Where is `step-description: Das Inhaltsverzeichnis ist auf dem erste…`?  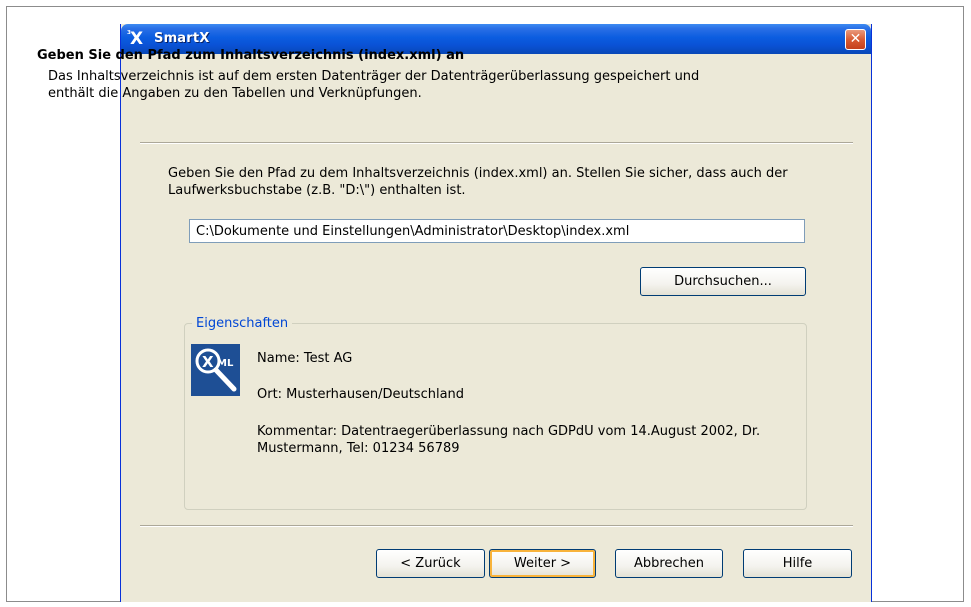
step-description: Das Inhaltsverzeichnis ist auf dem erste… is located at coordinates (374, 85).